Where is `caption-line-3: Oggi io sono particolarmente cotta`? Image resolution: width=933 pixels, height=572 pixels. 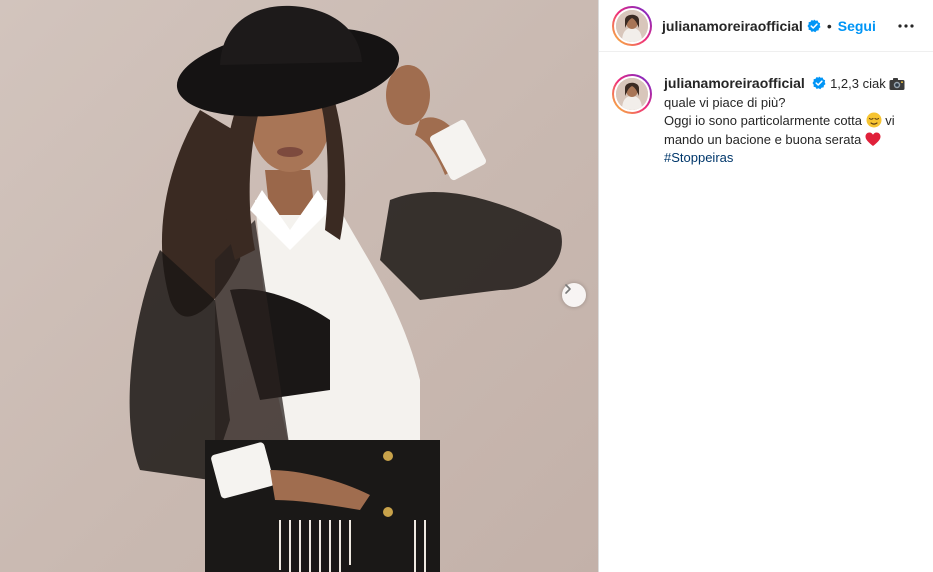
caption-line-3: Oggi io sono particolarmente cotta is located at coordinates (763, 120).